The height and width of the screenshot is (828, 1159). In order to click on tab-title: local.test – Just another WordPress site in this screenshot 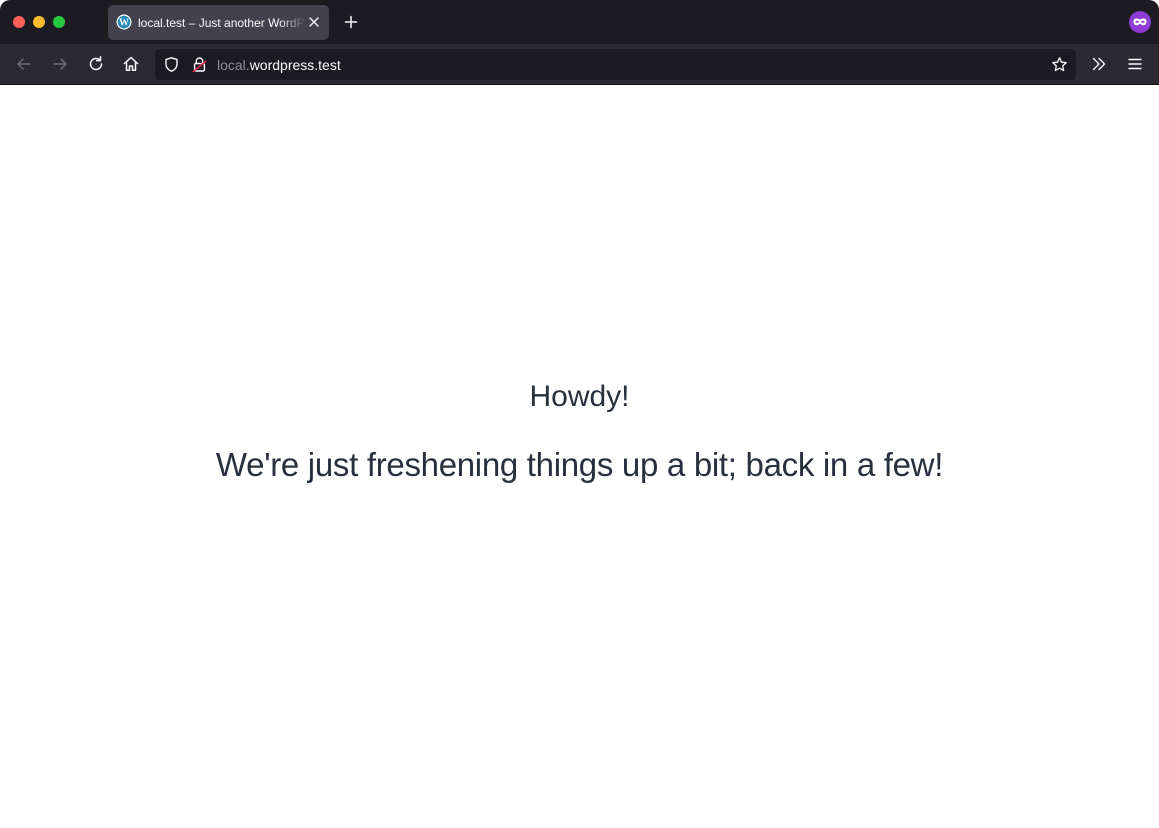, I will do `click(222, 23)`.